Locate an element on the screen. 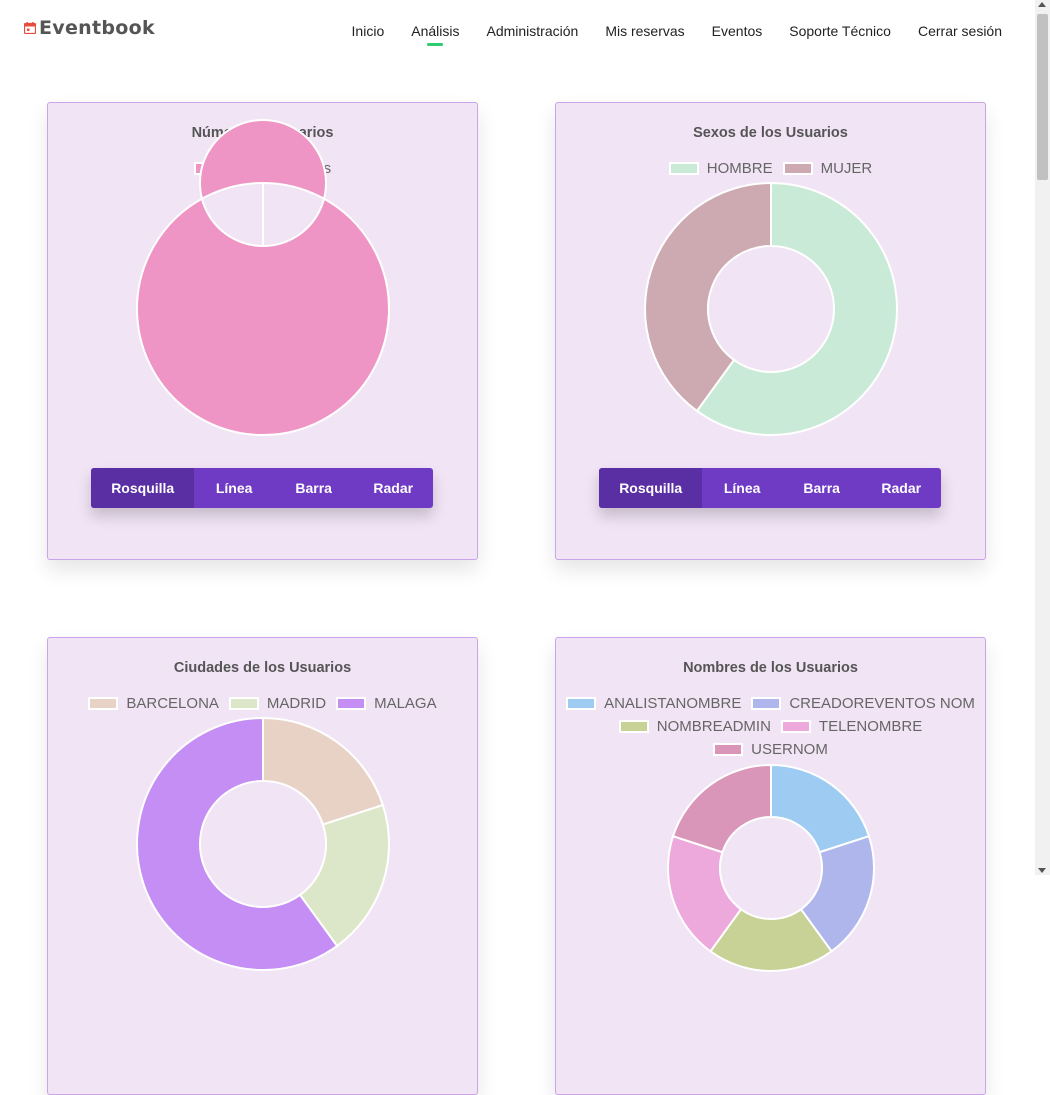 This screenshot has width=1050, height=1095. brand-name: Eventbook is located at coordinates (97, 28).